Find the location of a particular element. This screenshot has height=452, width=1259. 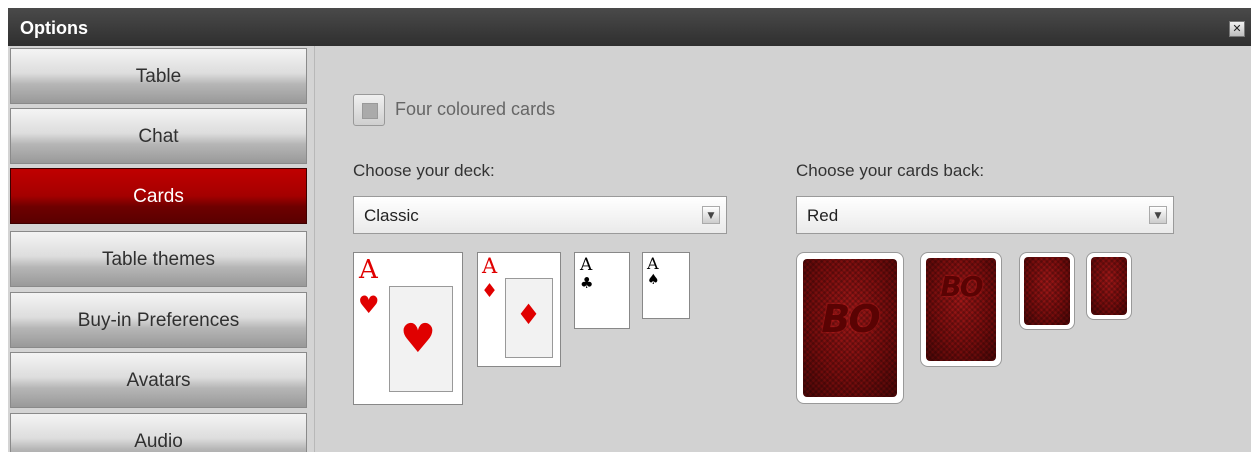

close-button: ✕ is located at coordinates (1237, 29).